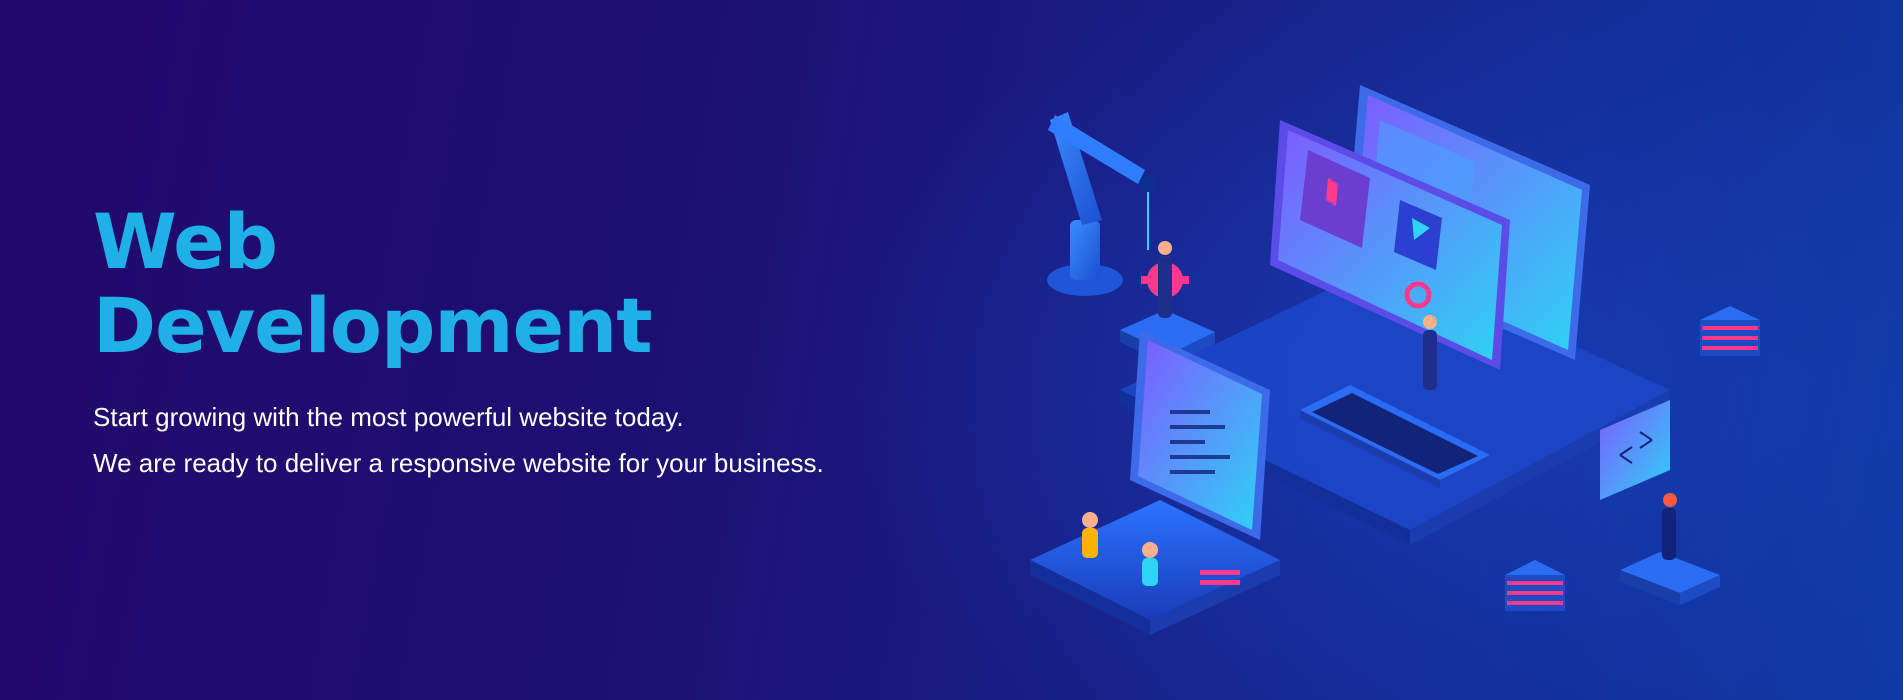 This screenshot has width=1903, height=700. I want to click on person-platform-icon, so click(1670, 549).